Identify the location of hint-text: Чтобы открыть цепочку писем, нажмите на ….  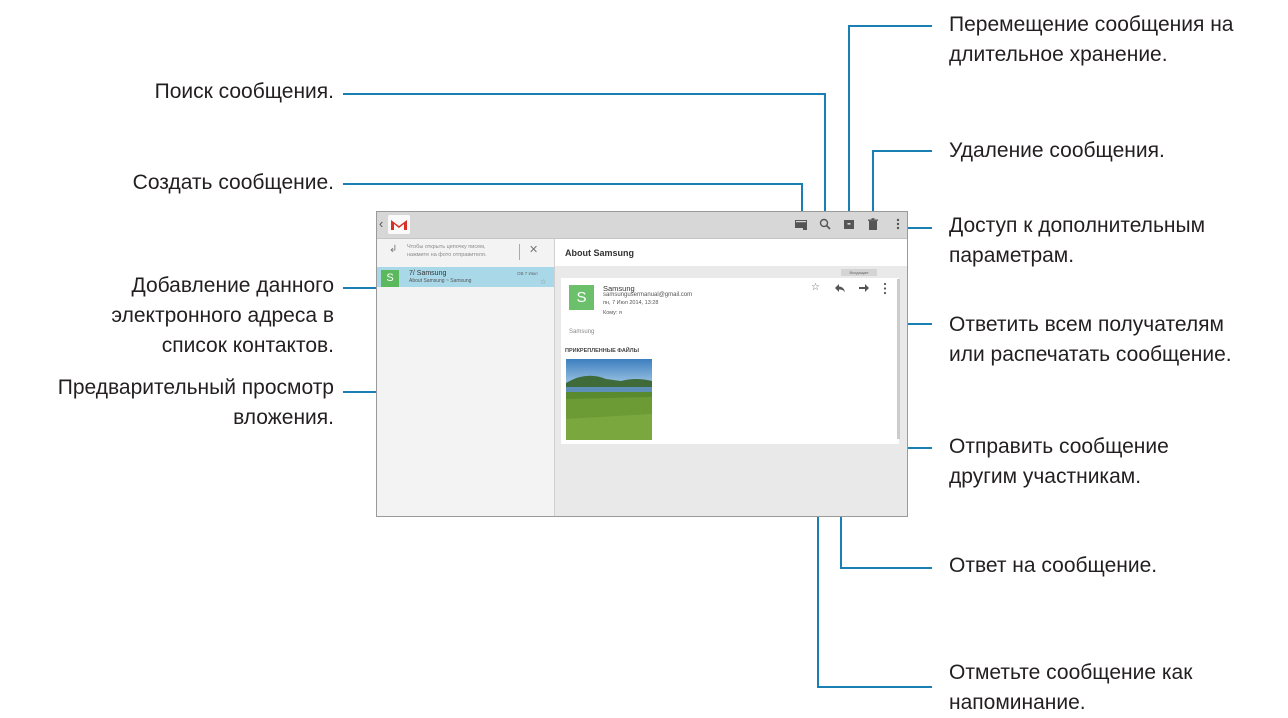
(462, 251).